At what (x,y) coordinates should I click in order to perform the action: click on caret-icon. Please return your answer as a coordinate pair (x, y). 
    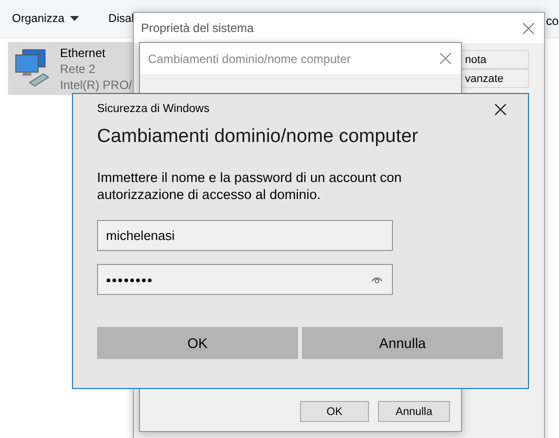
    Looking at the image, I should click on (75, 18).